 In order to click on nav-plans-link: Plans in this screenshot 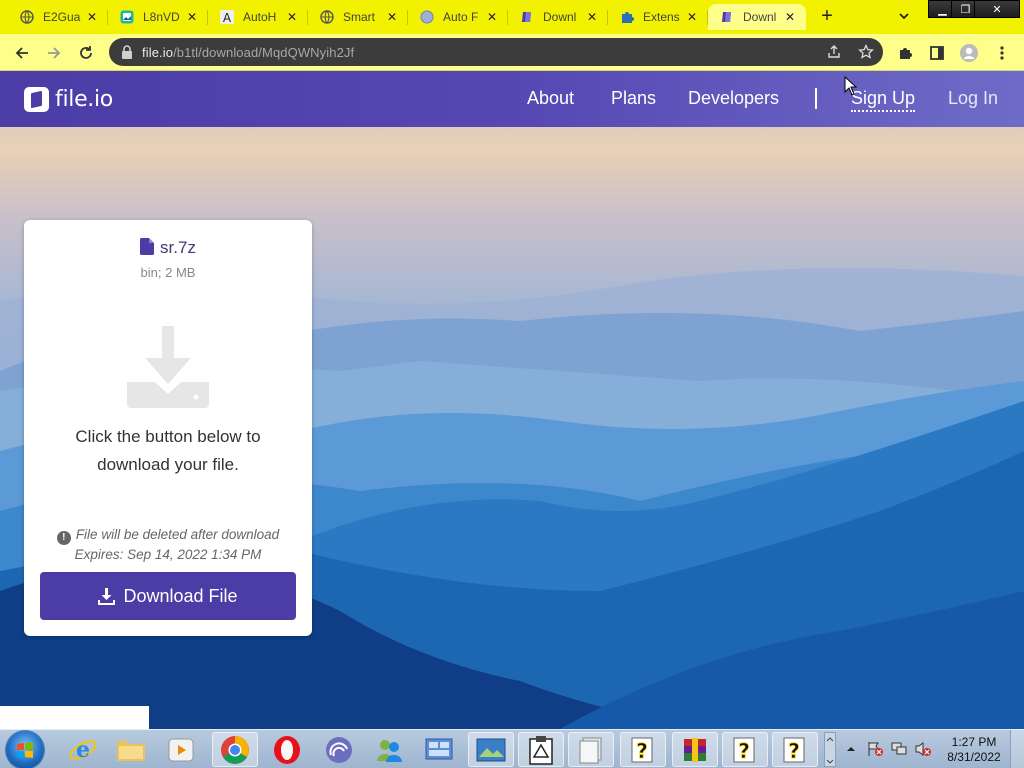, I will do `click(633, 98)`.